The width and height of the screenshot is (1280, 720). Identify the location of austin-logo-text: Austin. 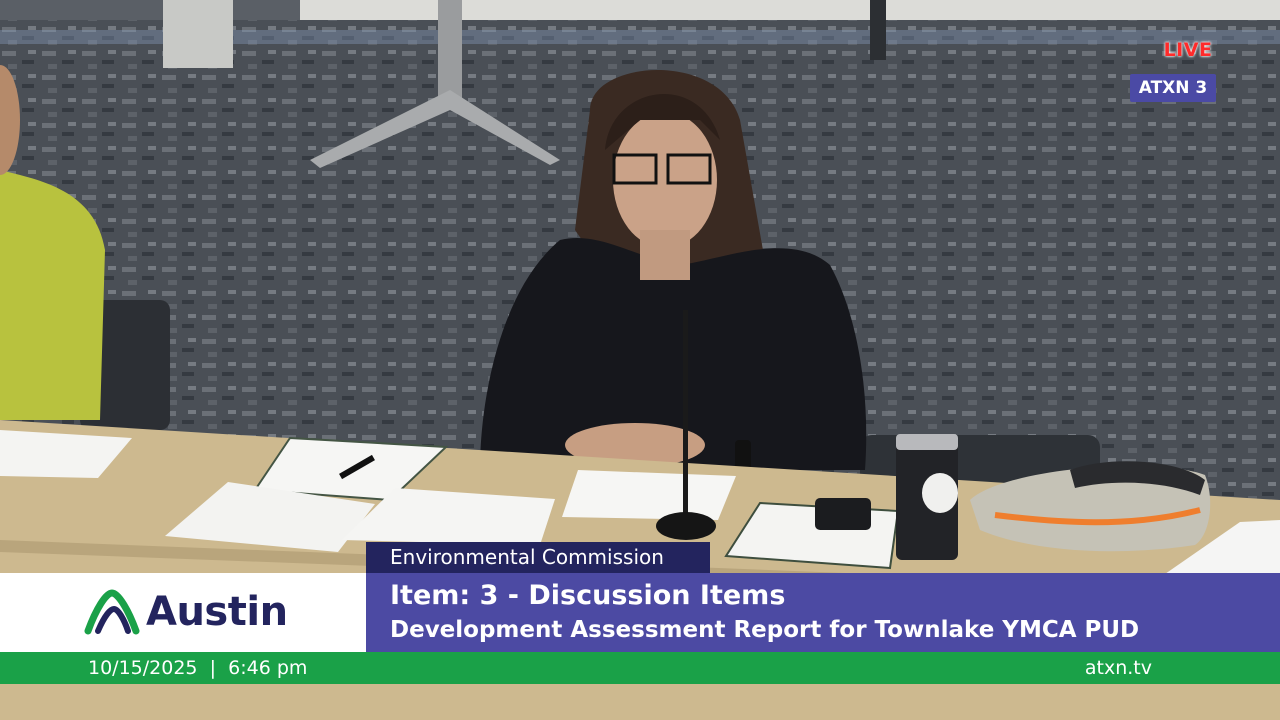
(217, 612).